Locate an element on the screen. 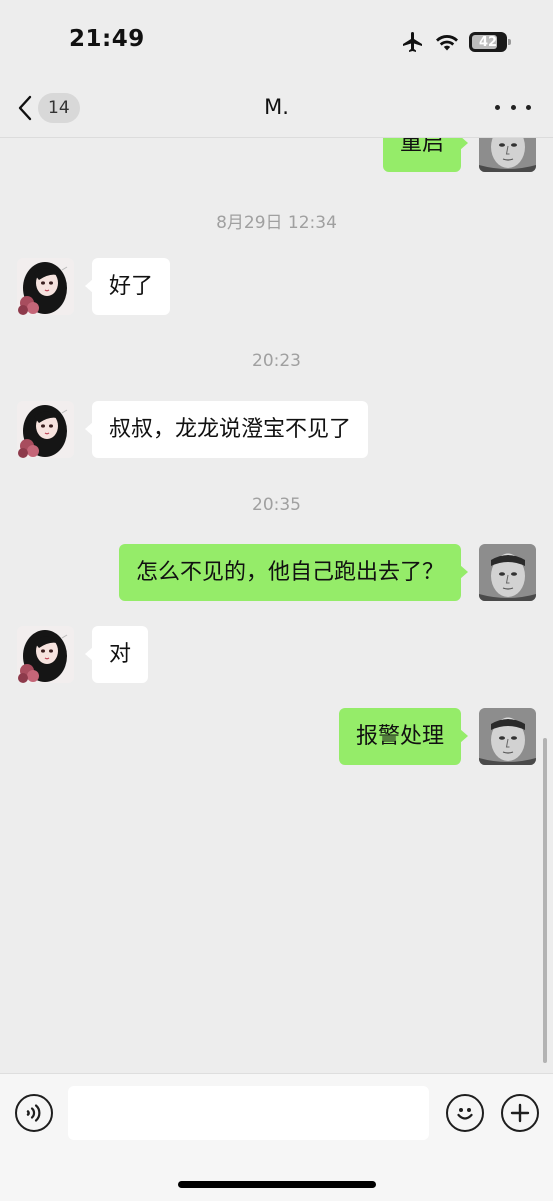 The width and height of the screenshot is (553, 1201). voice-icon is located at coordinates (33, 1113).